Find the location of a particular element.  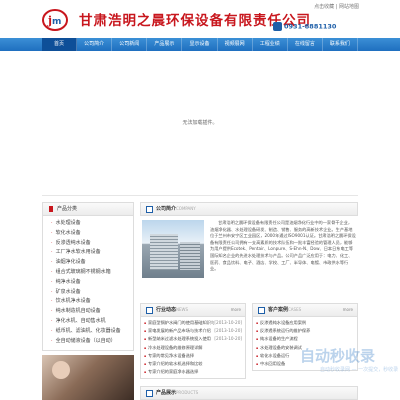

about-subtitle: COMPANY is located at coordinates (186, 208).